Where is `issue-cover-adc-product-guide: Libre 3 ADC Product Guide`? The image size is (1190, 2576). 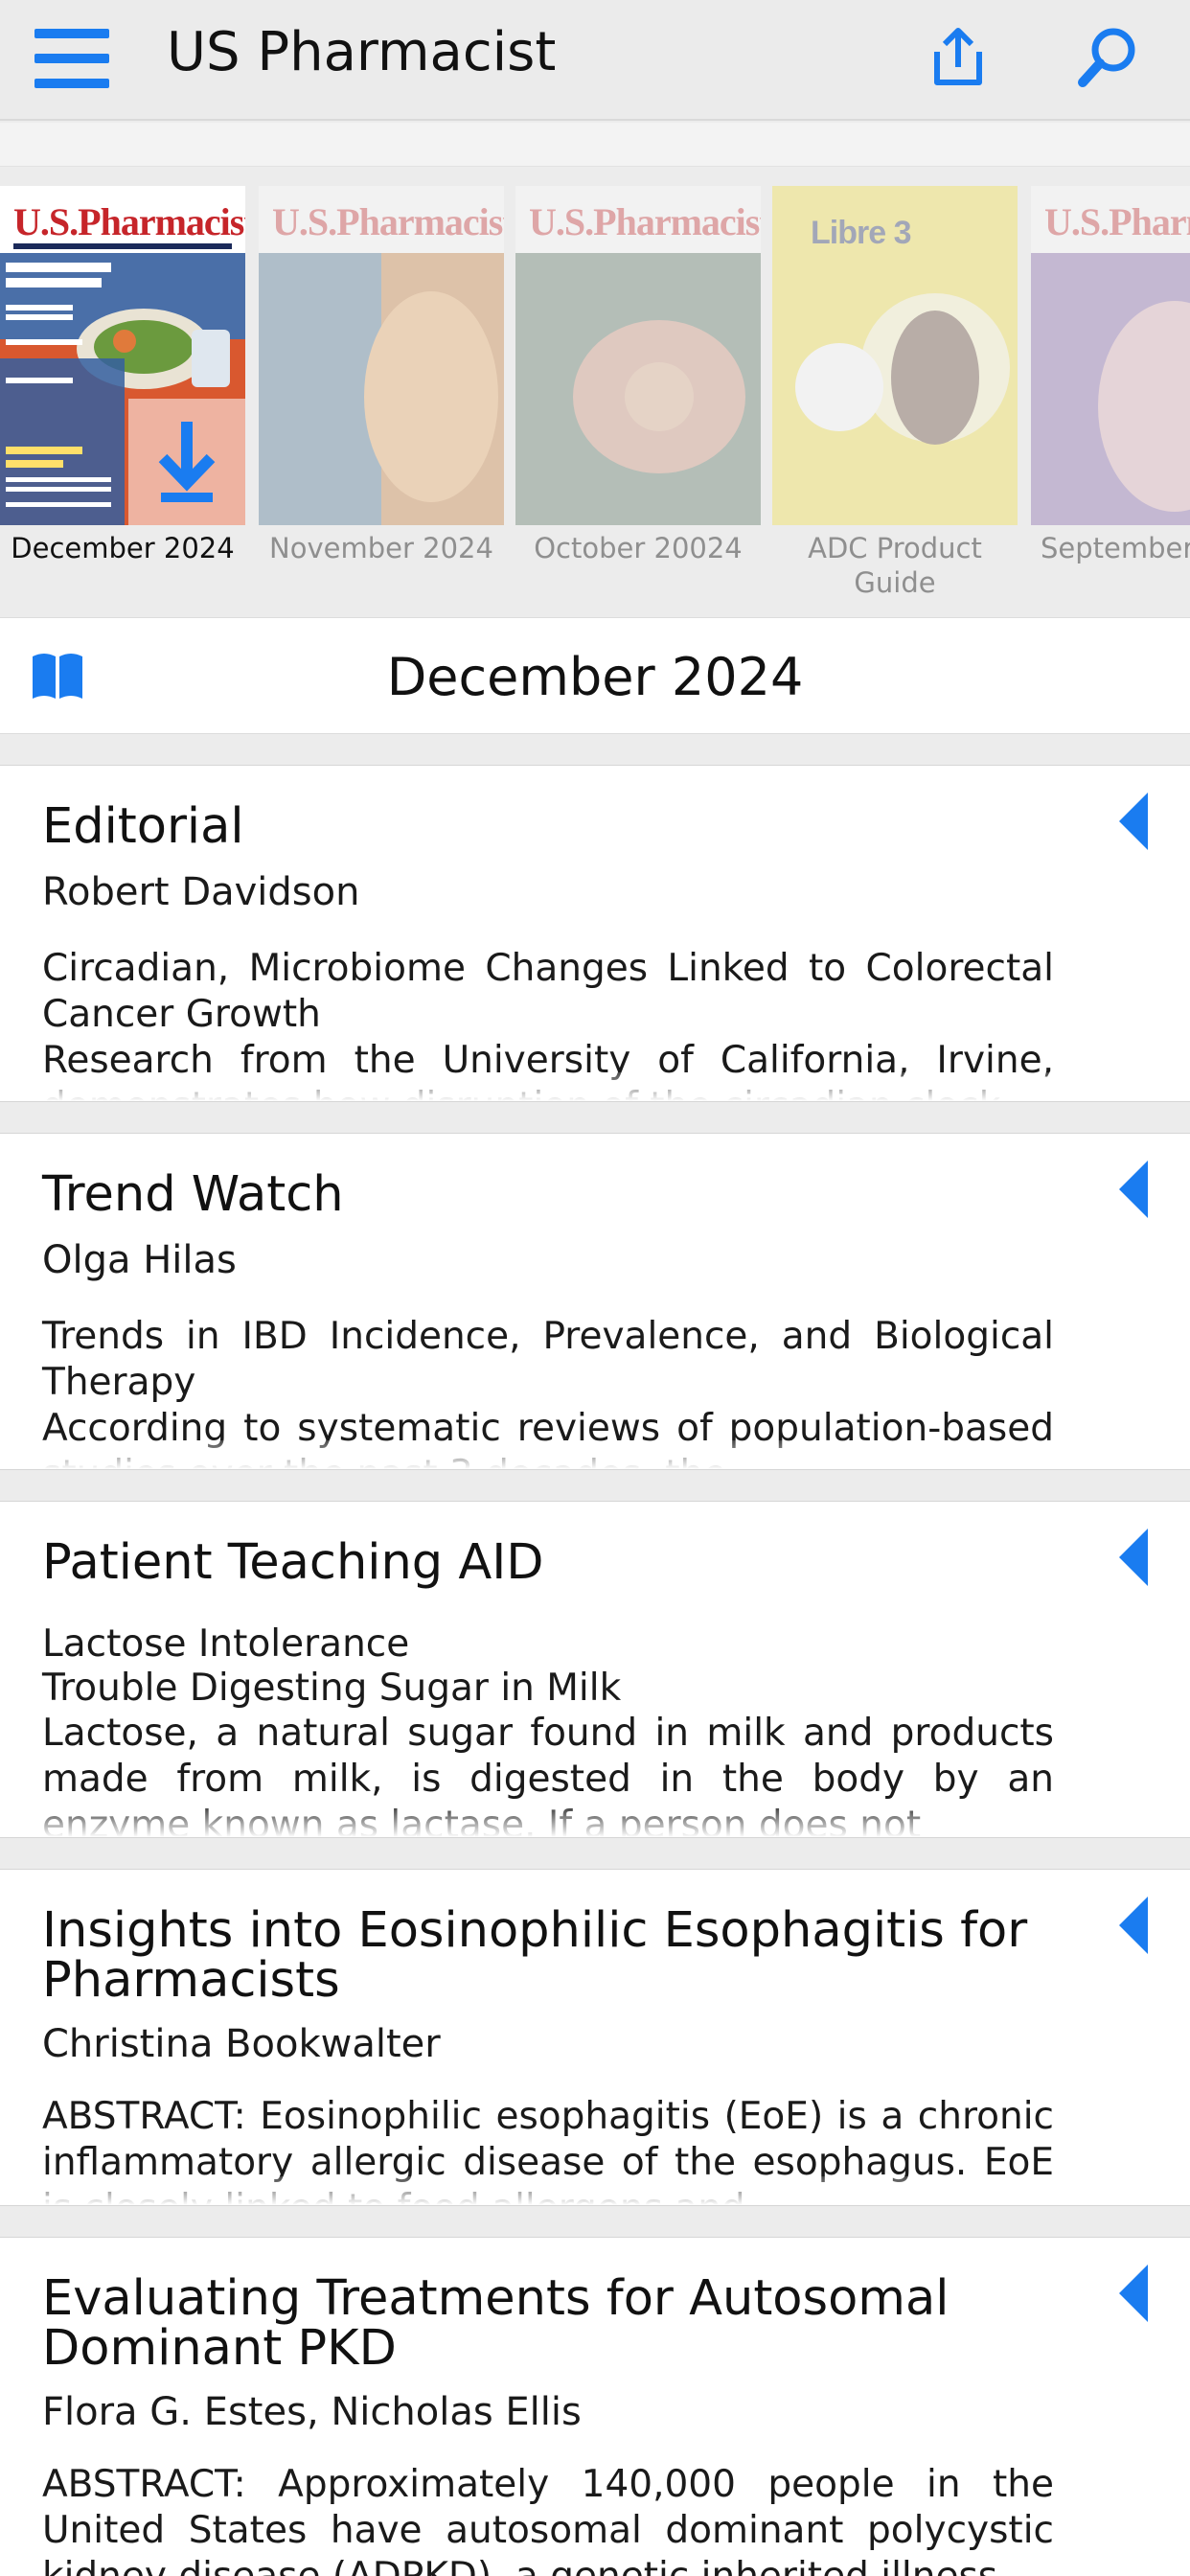 issue-cover-adc-product-guide: Libre 3 ADC Product Guide is located at coordinates (895, 390).